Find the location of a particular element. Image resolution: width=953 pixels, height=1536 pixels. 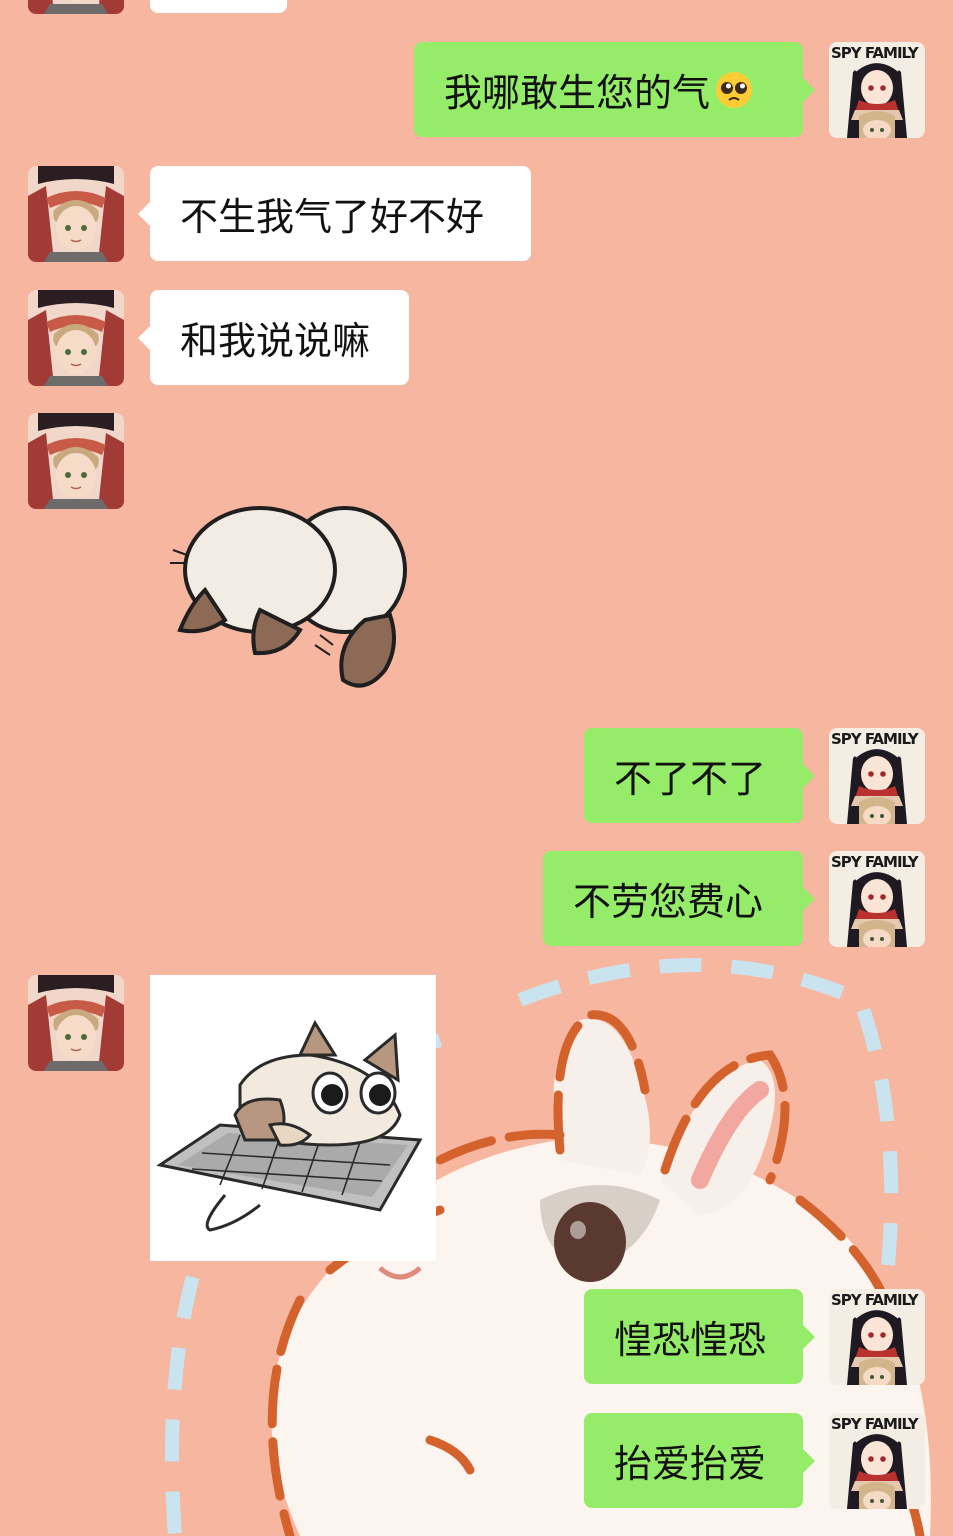

siamese-cat-keyboard-sticker is located at coordinates (293, 1118).